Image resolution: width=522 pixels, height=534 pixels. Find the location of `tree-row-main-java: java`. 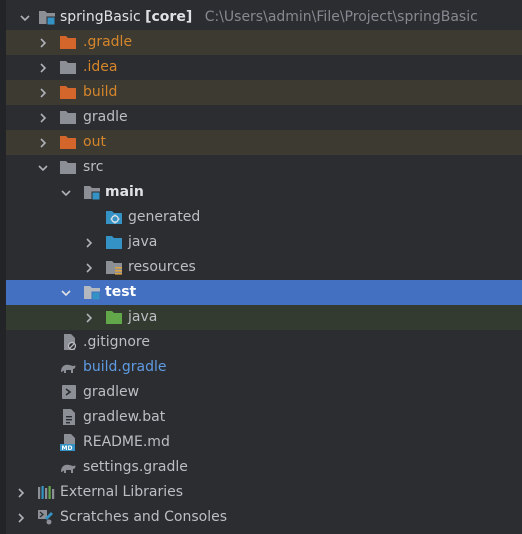

tree-row-main-java: java is located at coordinates (264, 242).